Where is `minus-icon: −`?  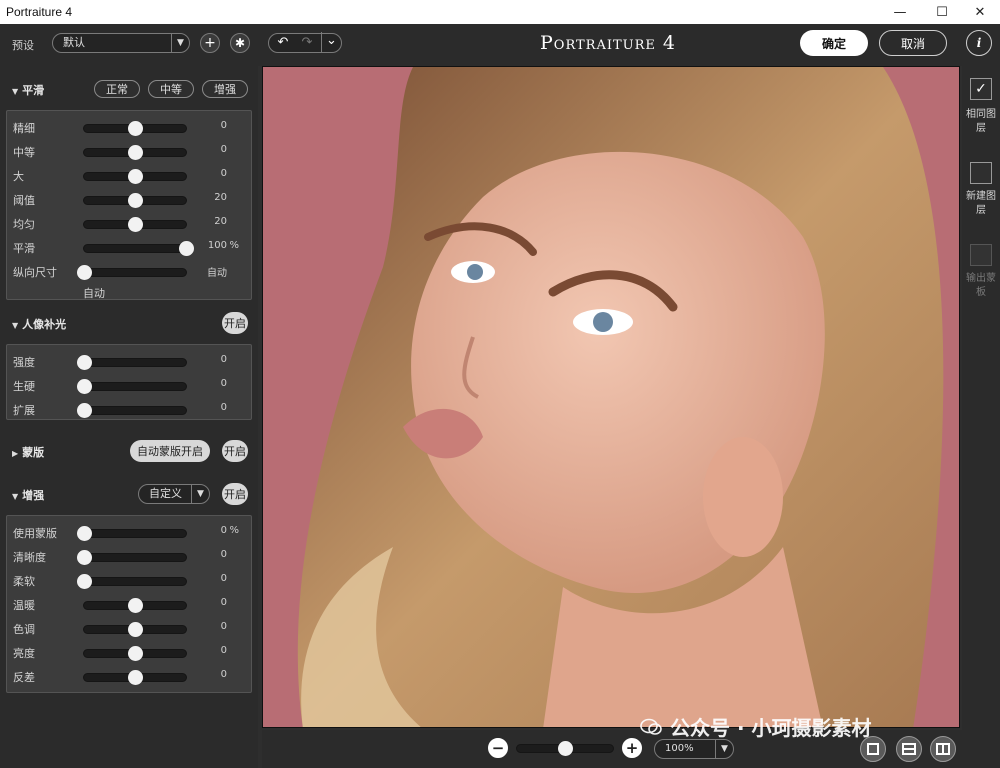 minus-icon: − is located at coordinates (498, 748).